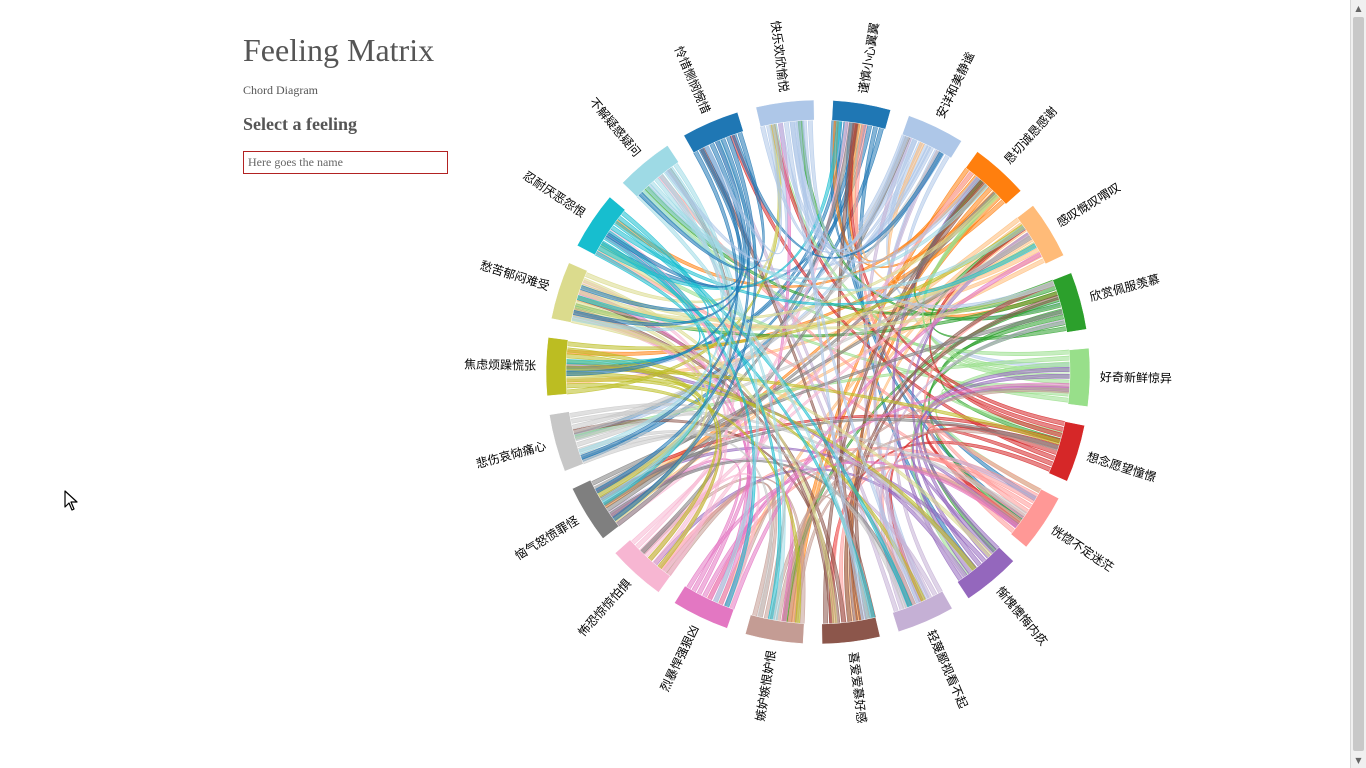  I want to click on chord-group-label: 轻蔑鄙视看不起, so click(947, 668).